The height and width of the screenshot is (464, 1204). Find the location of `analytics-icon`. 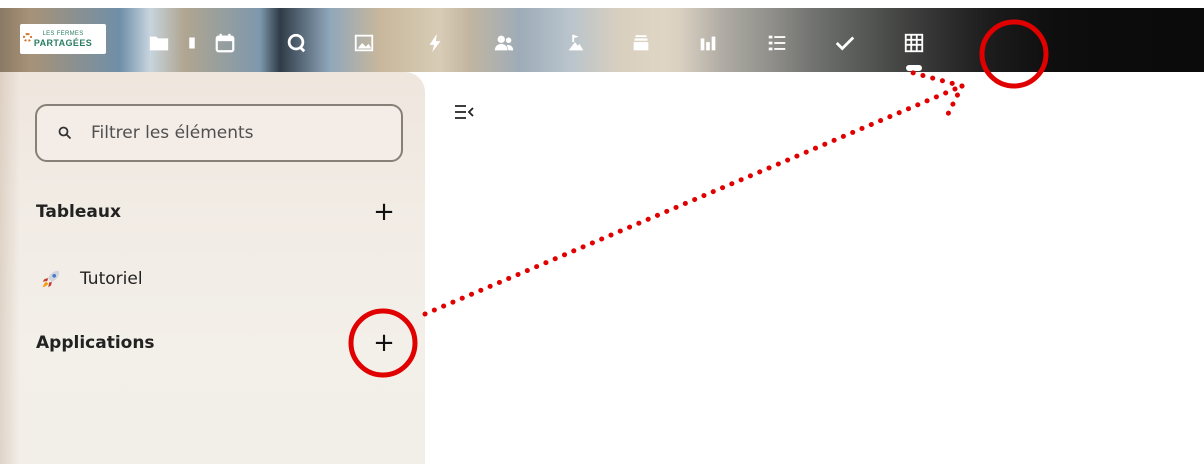

analytics-icon is located at coordinates (708, 43).